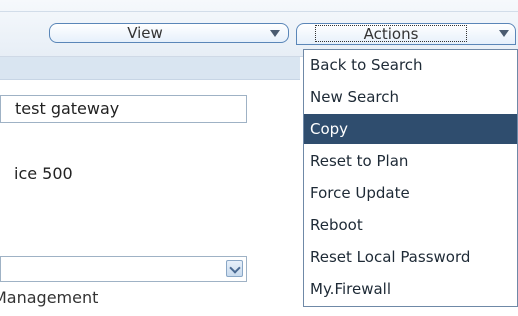  I want to click on select-dropdown-button, so click(234, 268).